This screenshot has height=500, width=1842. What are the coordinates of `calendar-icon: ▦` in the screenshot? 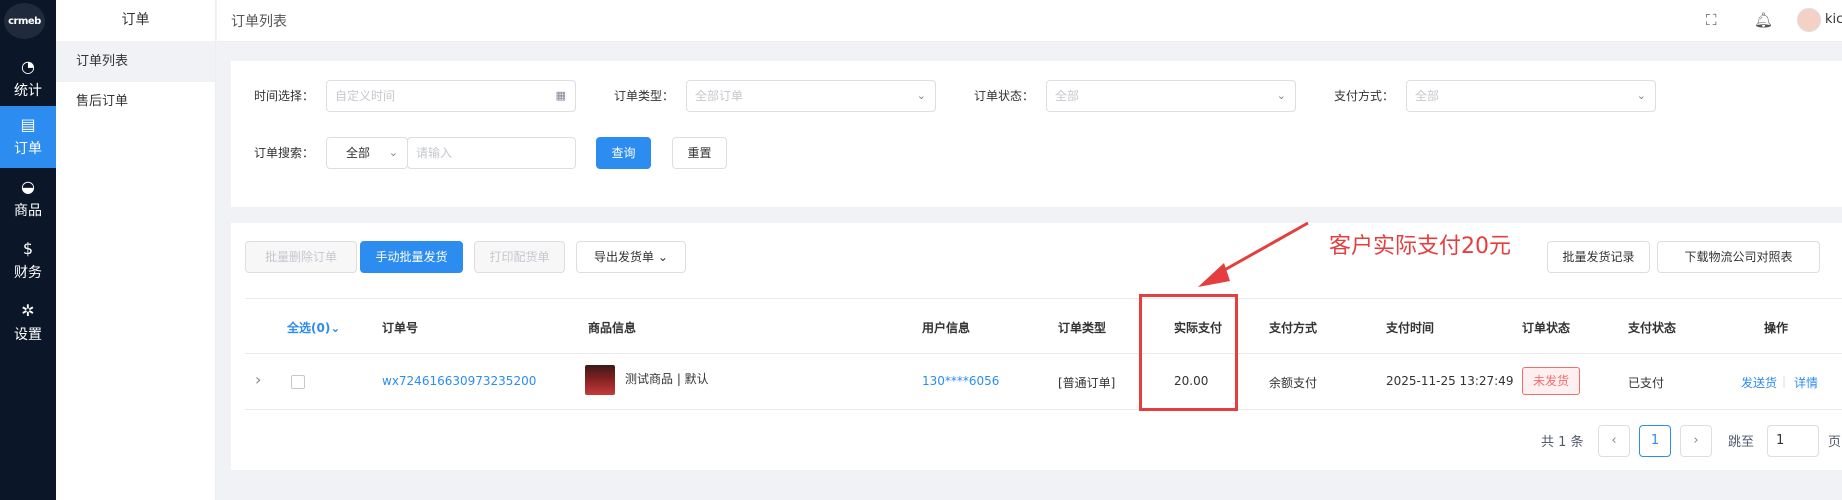 It's located at (560, 95).